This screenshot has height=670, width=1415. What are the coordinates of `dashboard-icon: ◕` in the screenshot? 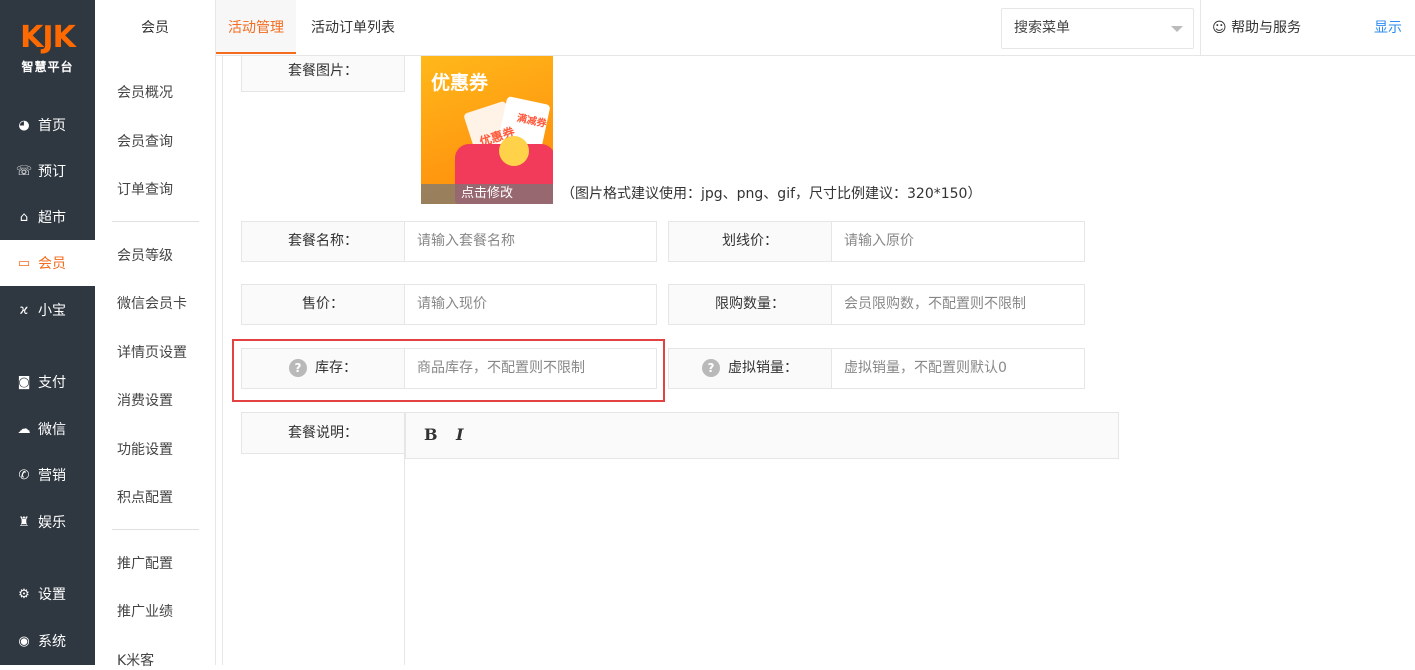 It's located at (24, 125).